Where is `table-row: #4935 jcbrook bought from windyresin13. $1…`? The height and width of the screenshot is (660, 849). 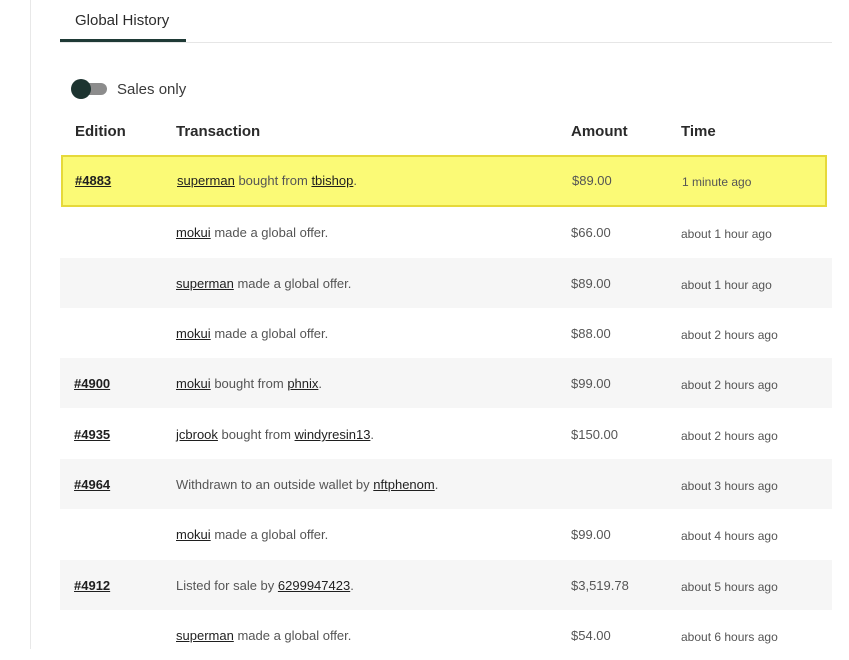
table-row: #4935 jcbrook bought from windyresin13. $1… is located at coordinates (446, 434).